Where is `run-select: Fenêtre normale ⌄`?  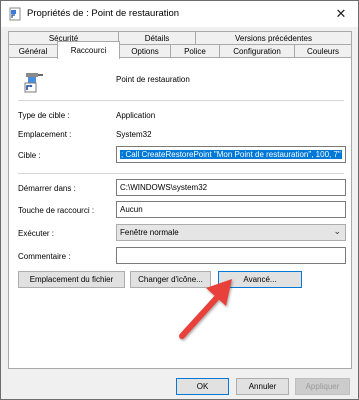 run-select: Fenêtre normale ⌄ is located at coordinates (231, 232).